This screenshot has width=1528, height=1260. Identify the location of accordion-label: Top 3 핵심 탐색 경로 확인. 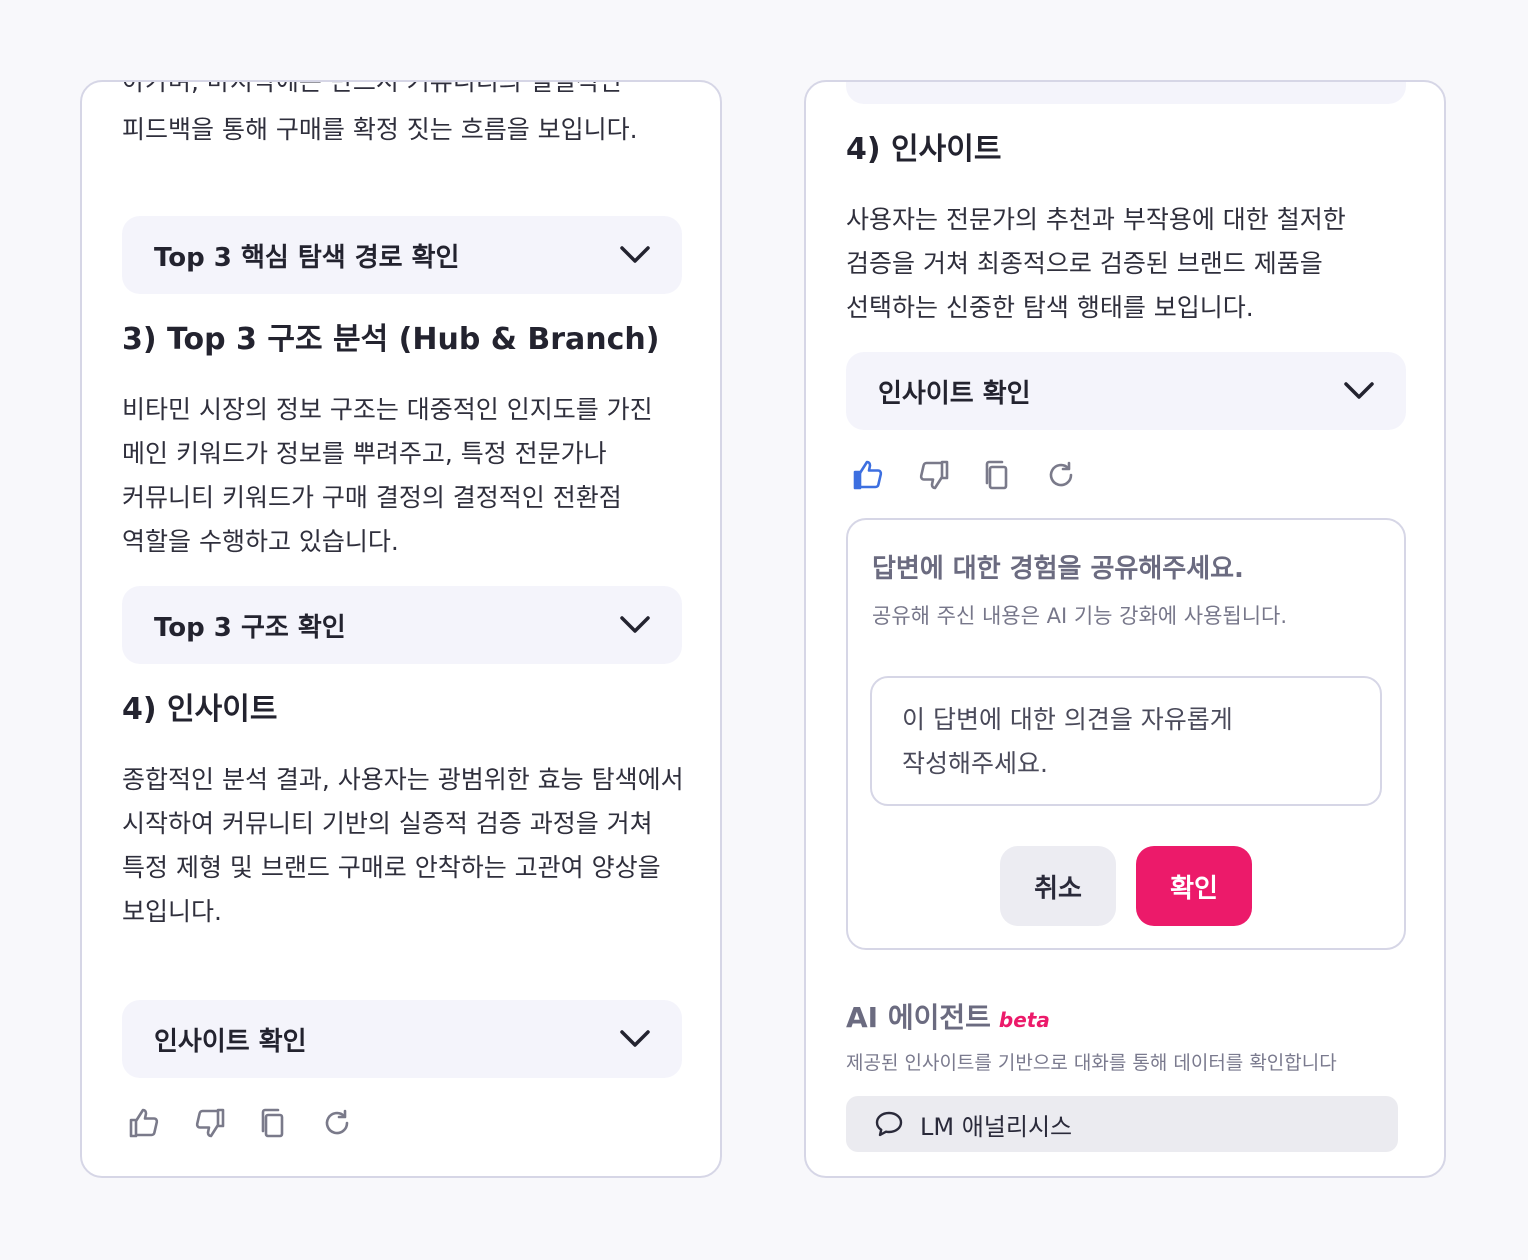
(307, 257).